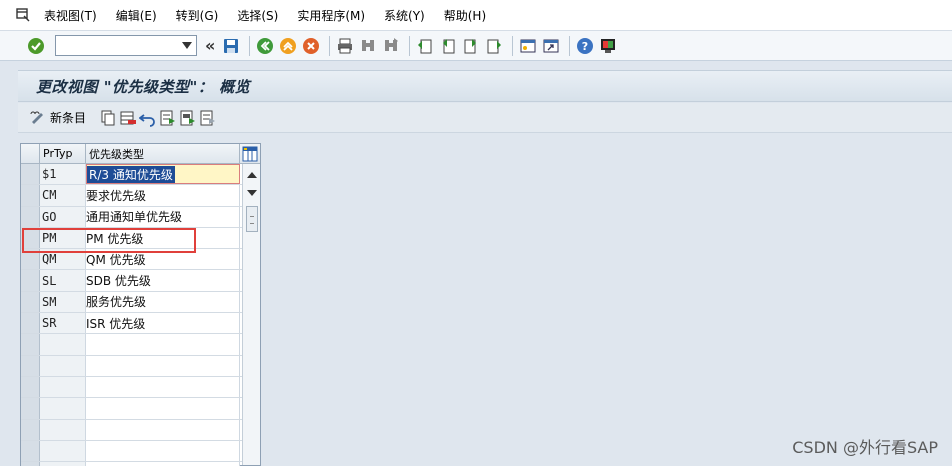 The width and height of the screenshot is (952, 466). Describe the element at coordinates (494, 46) in the screenshot. I see `last-page-icon` at that location.